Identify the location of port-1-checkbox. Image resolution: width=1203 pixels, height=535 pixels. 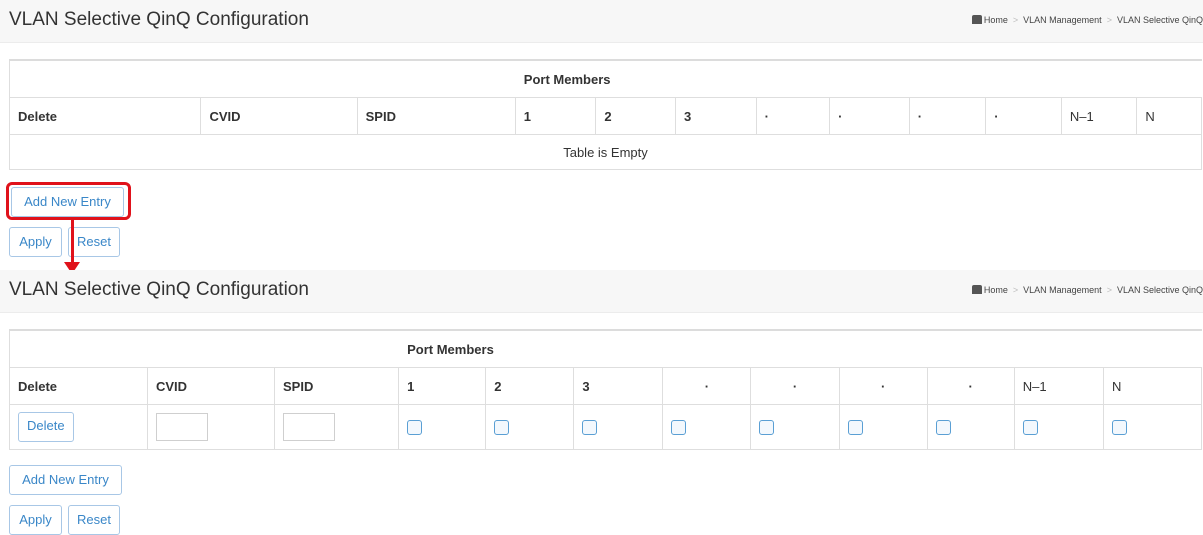
(415, 428).